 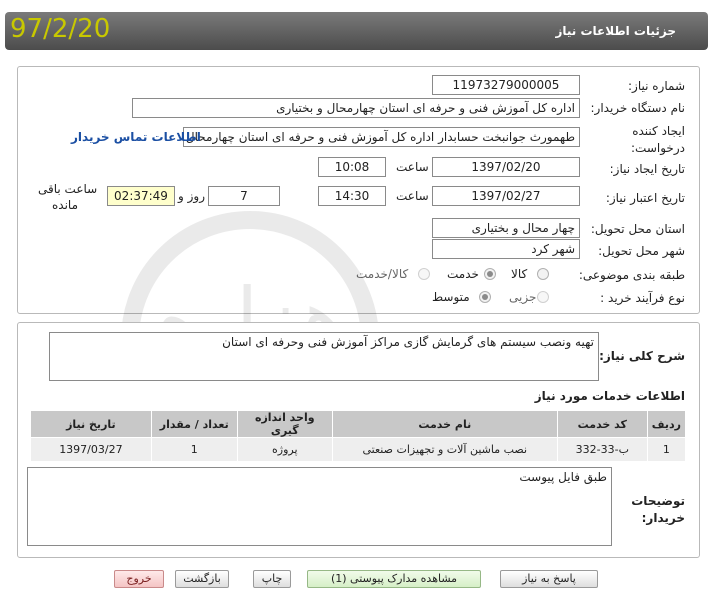 I want to click on cell-unit: پروژه, so click(x=284, y=449).